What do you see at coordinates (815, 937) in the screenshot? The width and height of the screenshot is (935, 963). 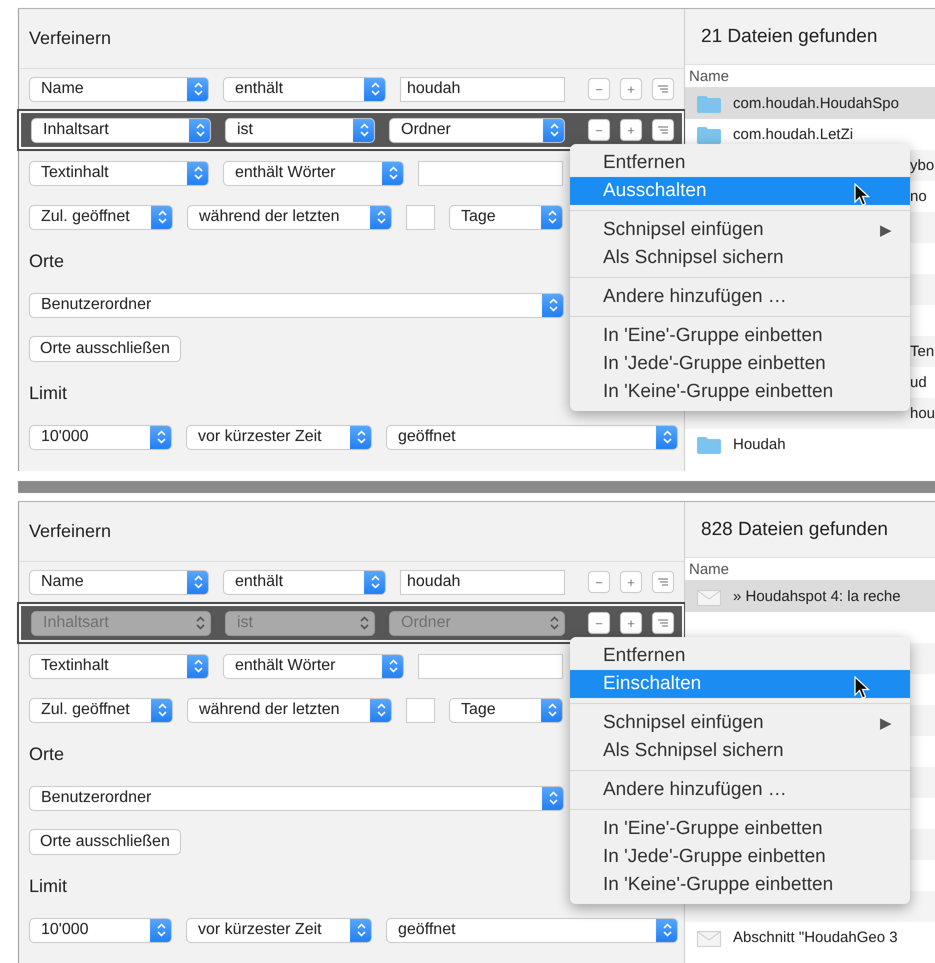 I see `file-name: Abschnitt "HoudahGeo 3` at bounding box center [815, 937].